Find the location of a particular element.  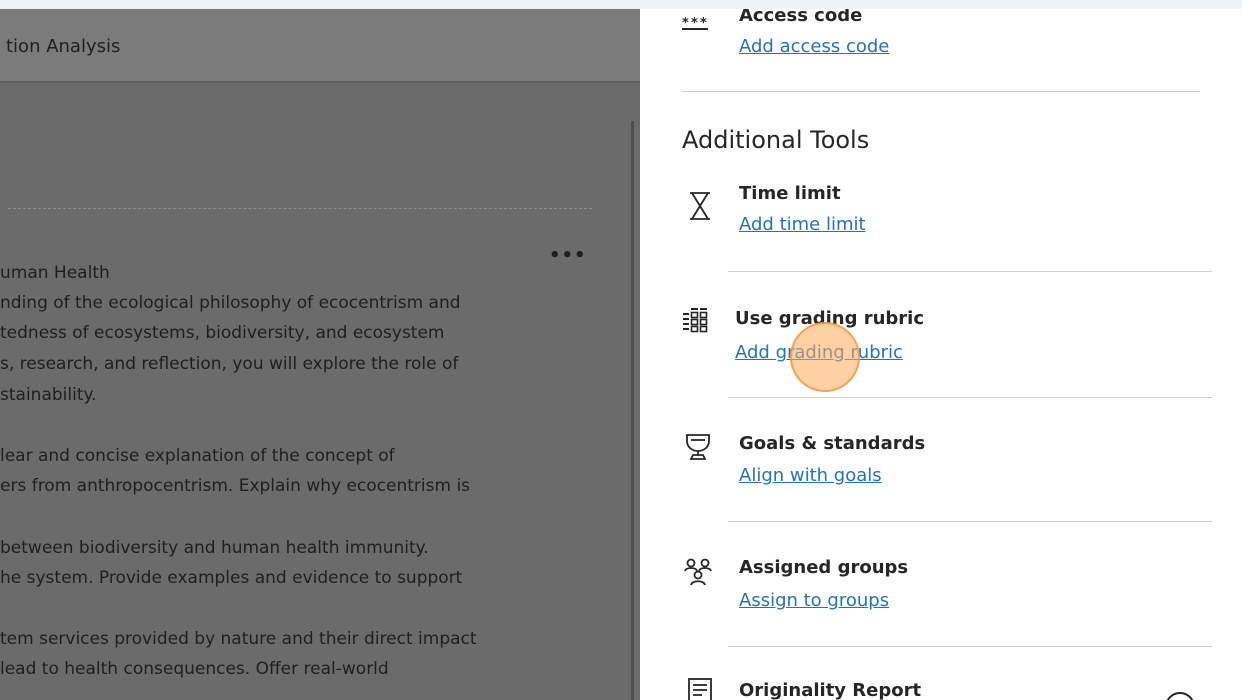

dashed-divider is located at coordinates (300, 208).